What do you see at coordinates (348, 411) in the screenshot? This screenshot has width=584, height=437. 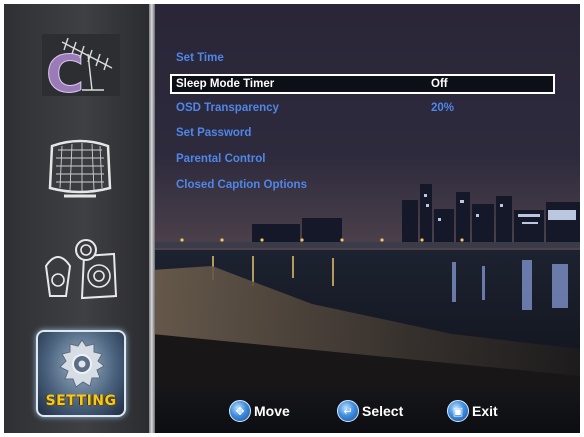 I see `enter-icon: ↵` at bounding box center [348, 411].